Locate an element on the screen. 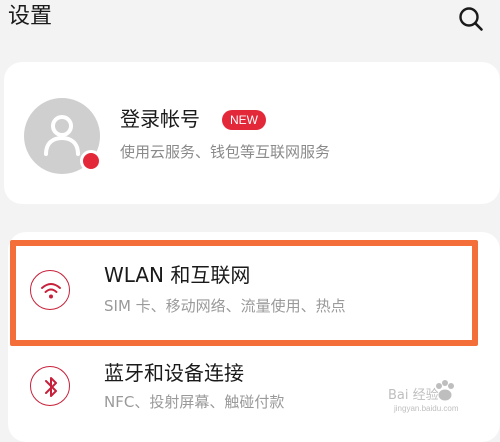 The height and width of the screenshot is (442, 500). login-account-title: 登录帐号 is located at coordinates (160, 119).